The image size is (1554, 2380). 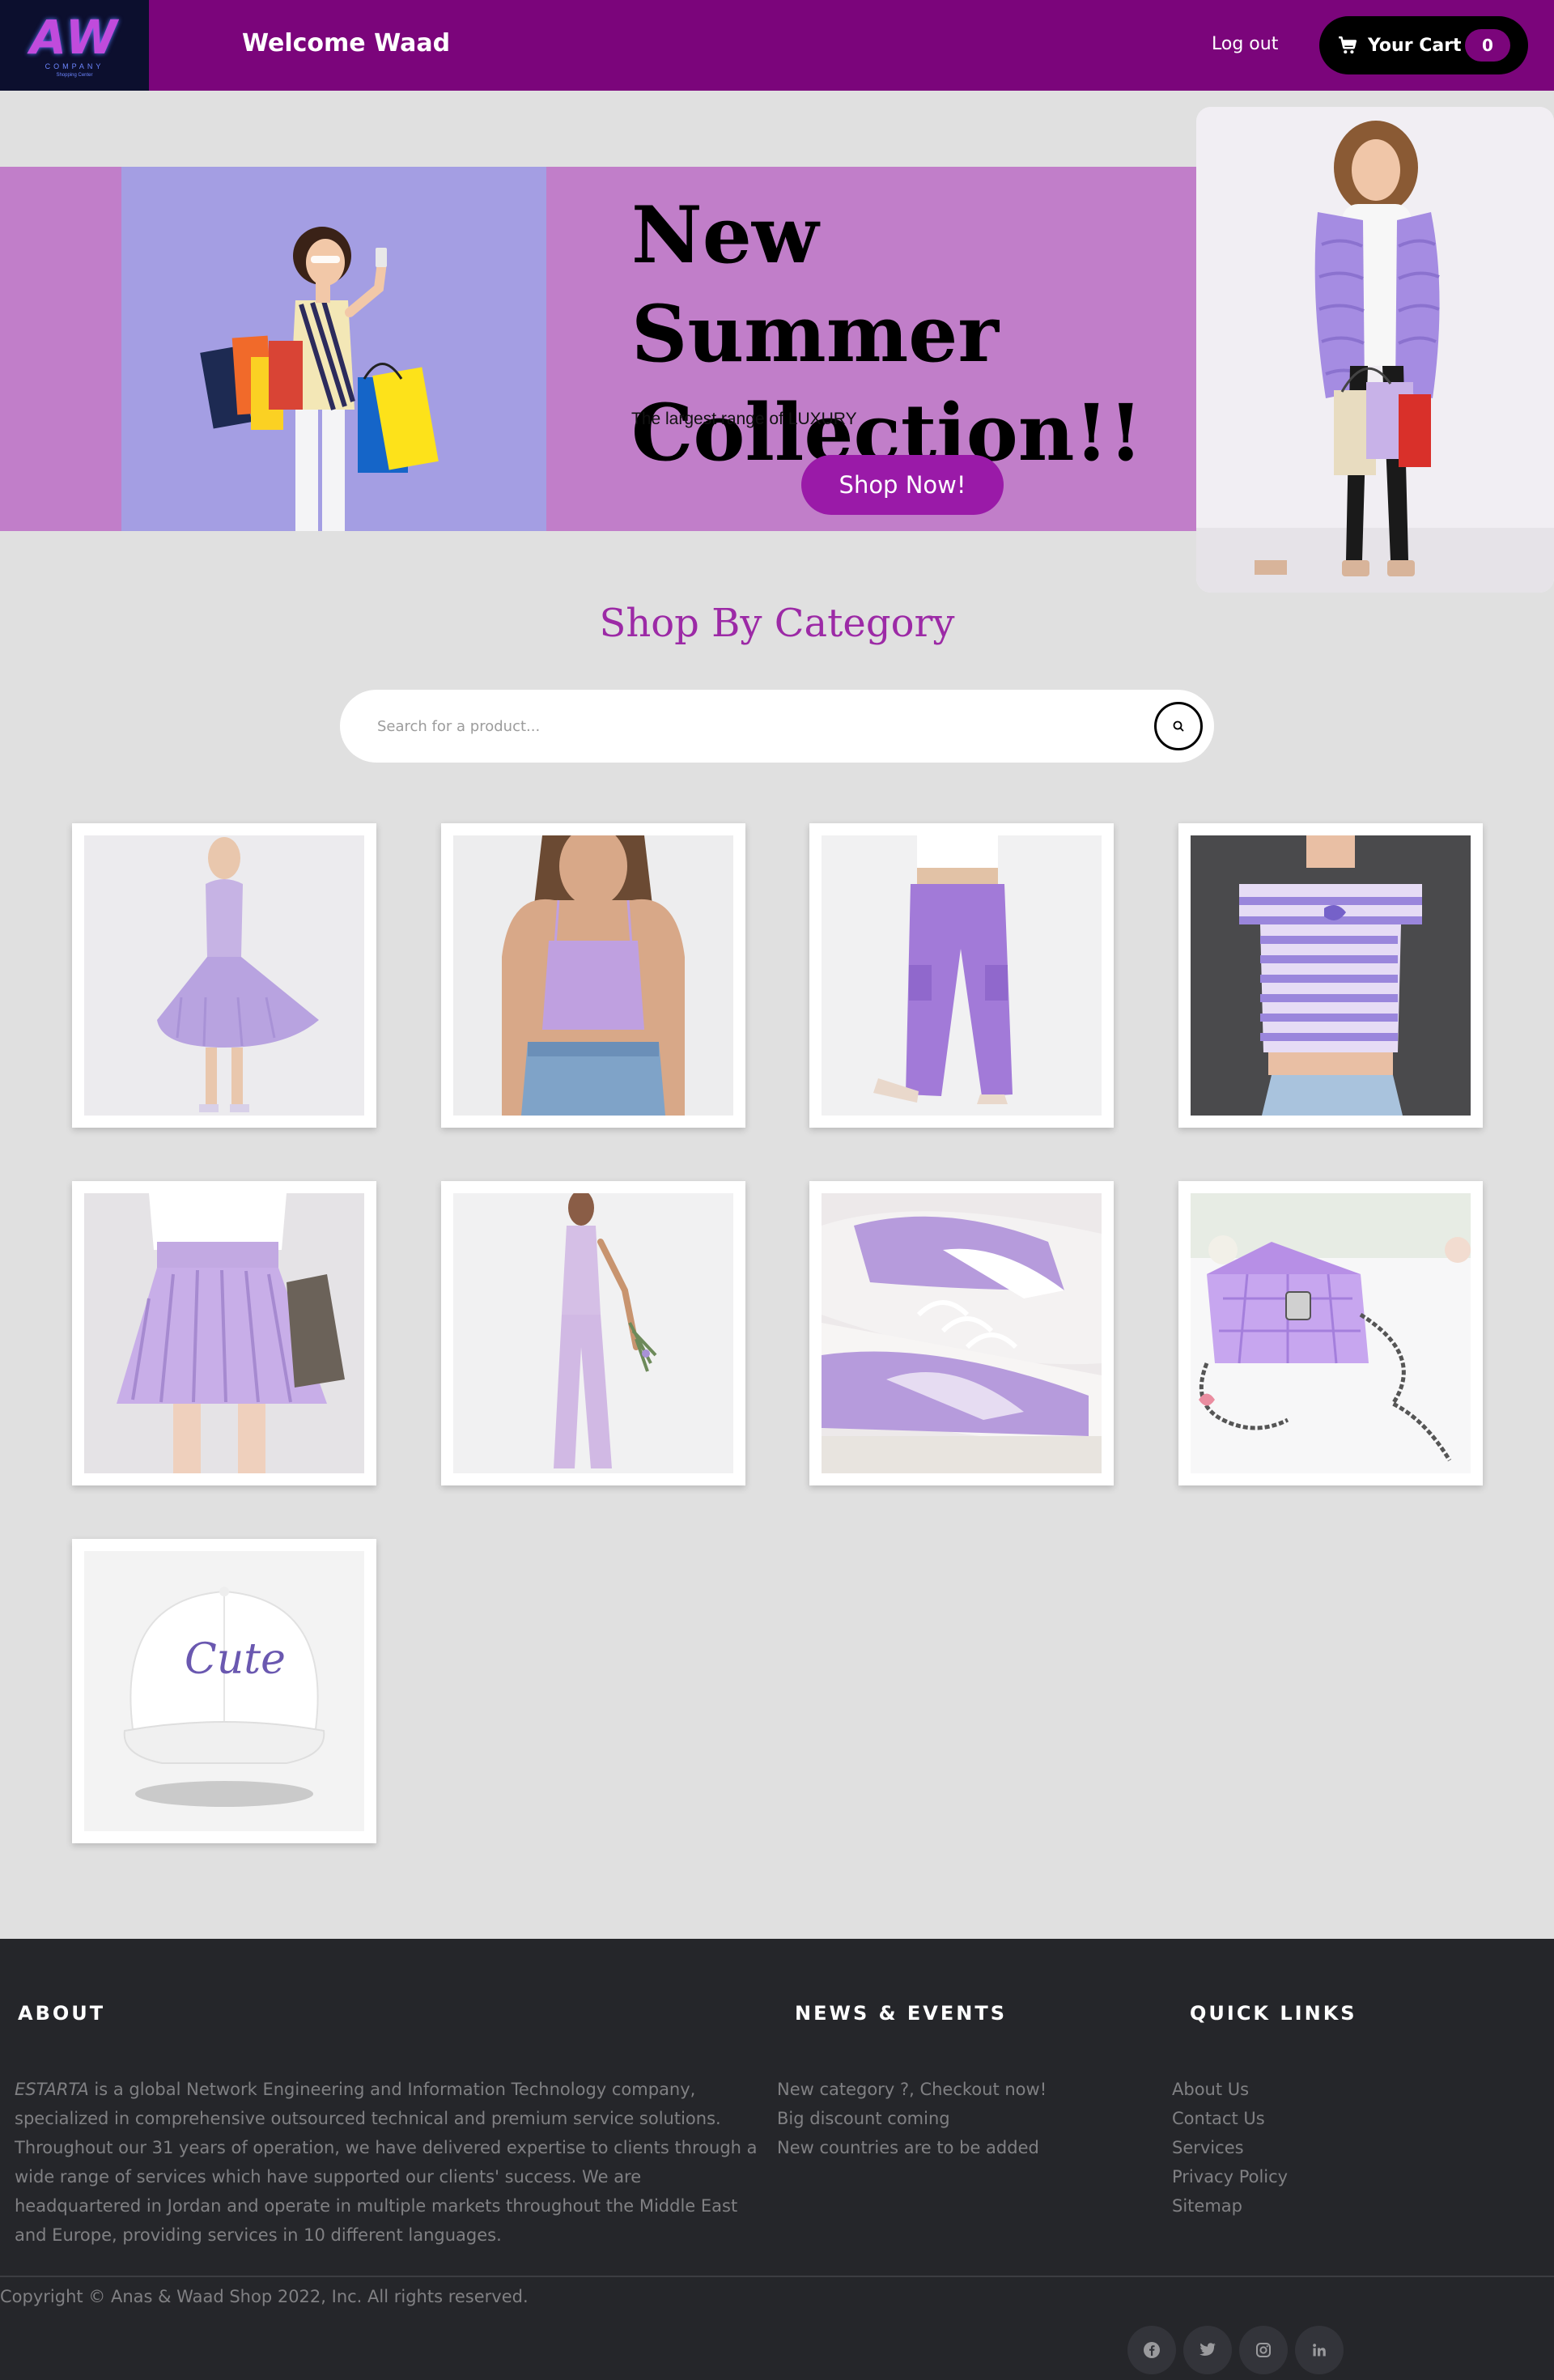 I want to click on product-card-lavender-jumpsuit, so click(x=593, y=1333).